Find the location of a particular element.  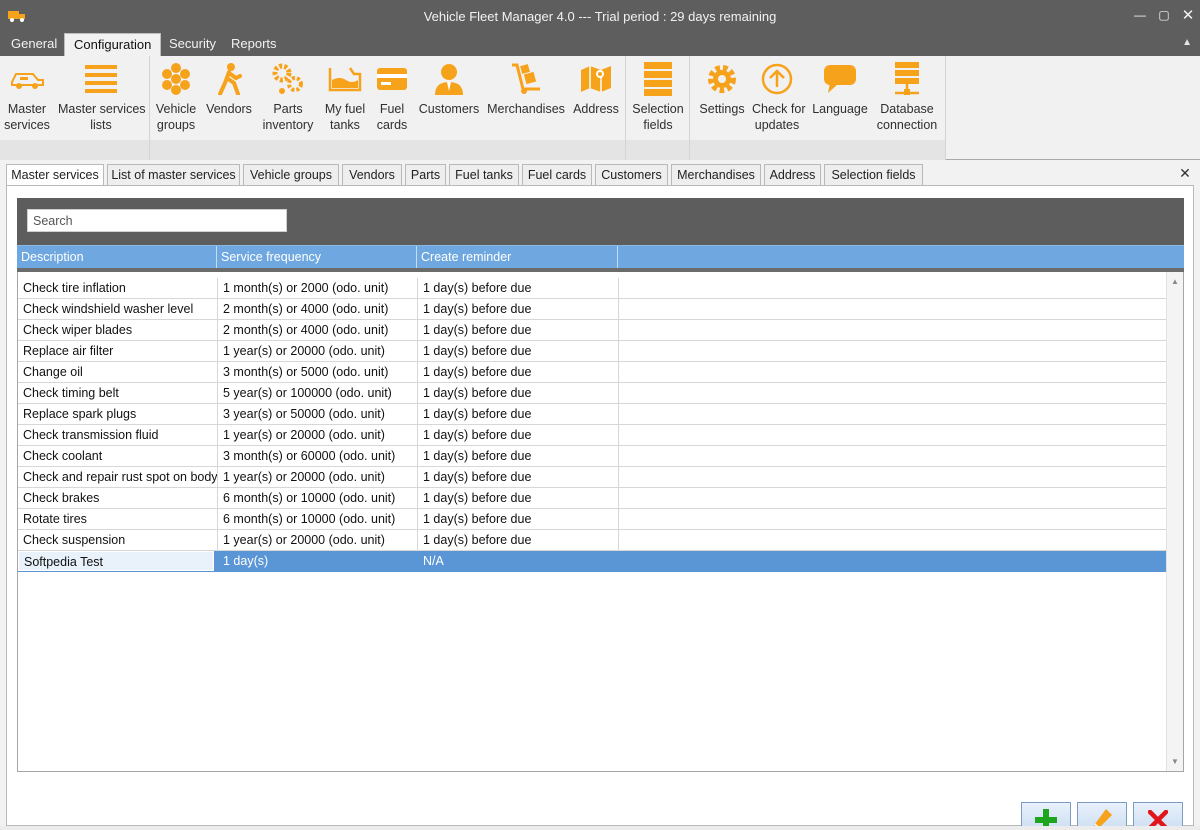

doc-tab-selection-fields: Selection fields is located at coordinates (873, 175).